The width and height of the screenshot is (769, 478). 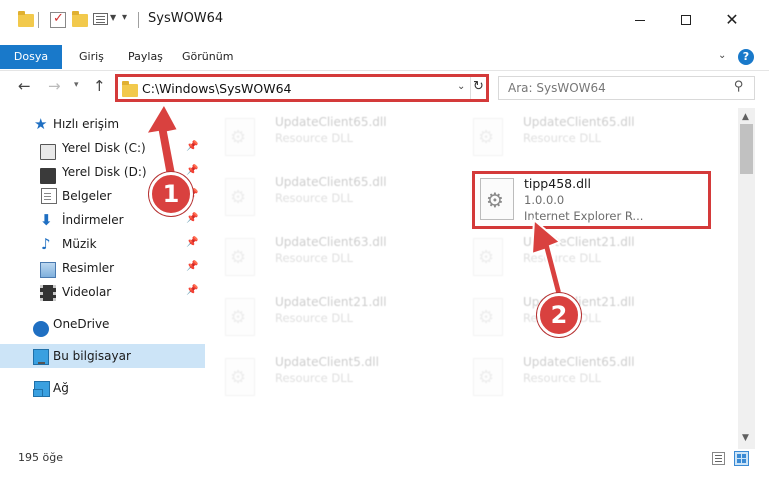 What do you see at coordinates (746, 278) in the screenshot?
I see `vertical-scrollbar: ▲ ▼` at bounding box center [746, 278].